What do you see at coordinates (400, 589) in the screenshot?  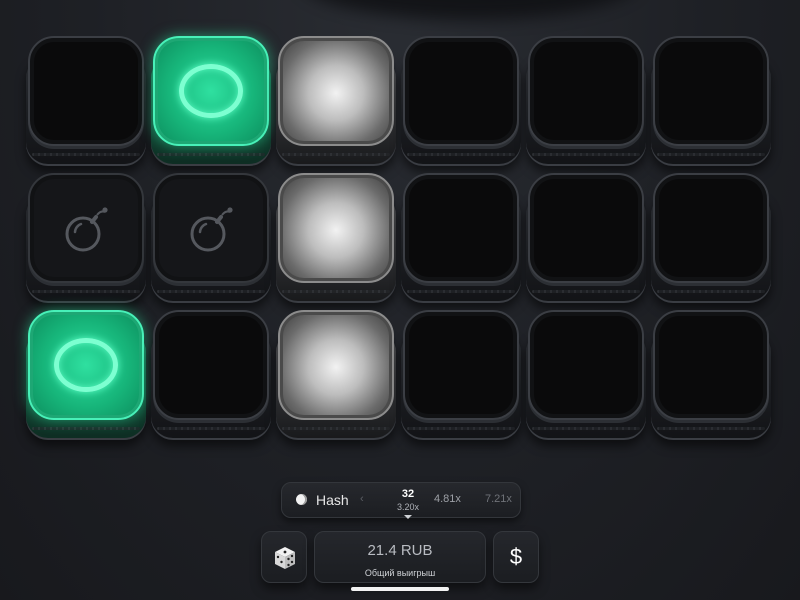 I see `home-indicator` at bounding box center [400, 589].